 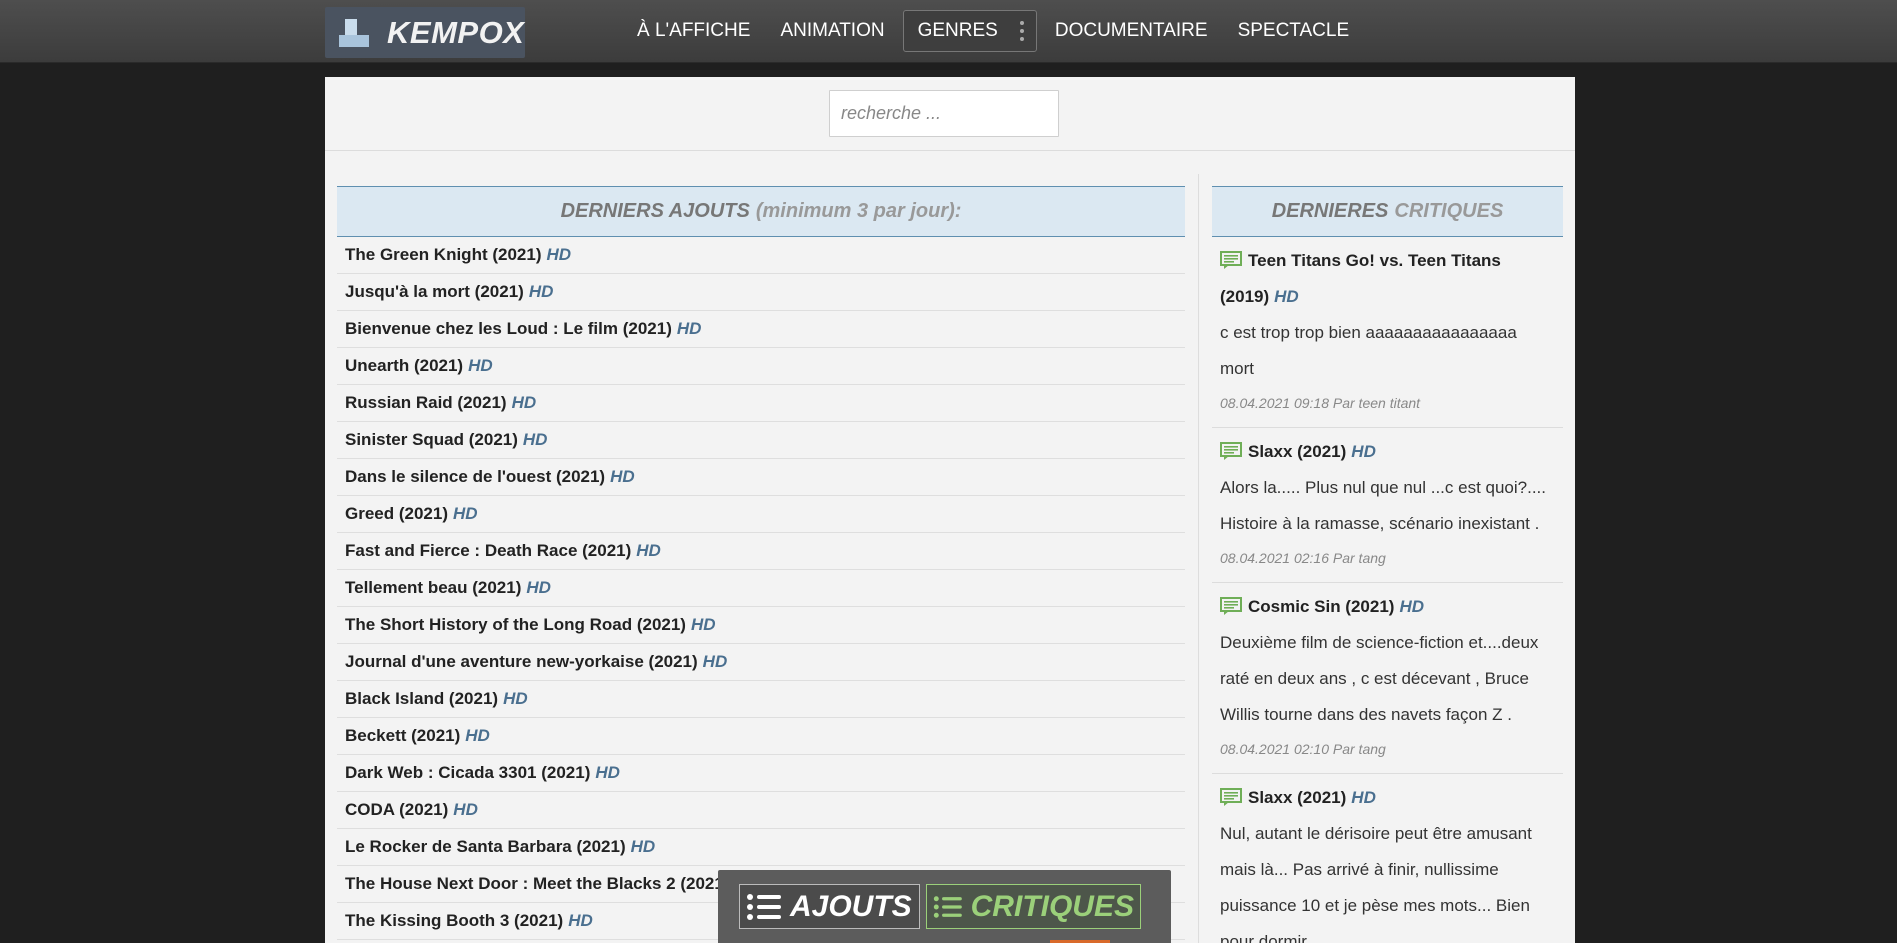 I want to click on latest-reviews-title-a: DERNIERES, so click(x=1330, y=211).